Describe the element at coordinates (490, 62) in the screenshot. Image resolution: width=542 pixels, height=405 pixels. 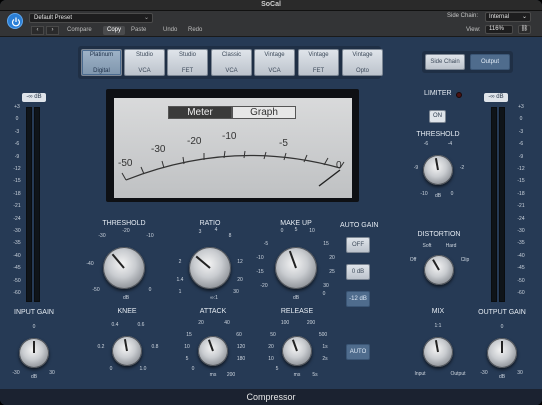
I see `output-button: Output` at that location.